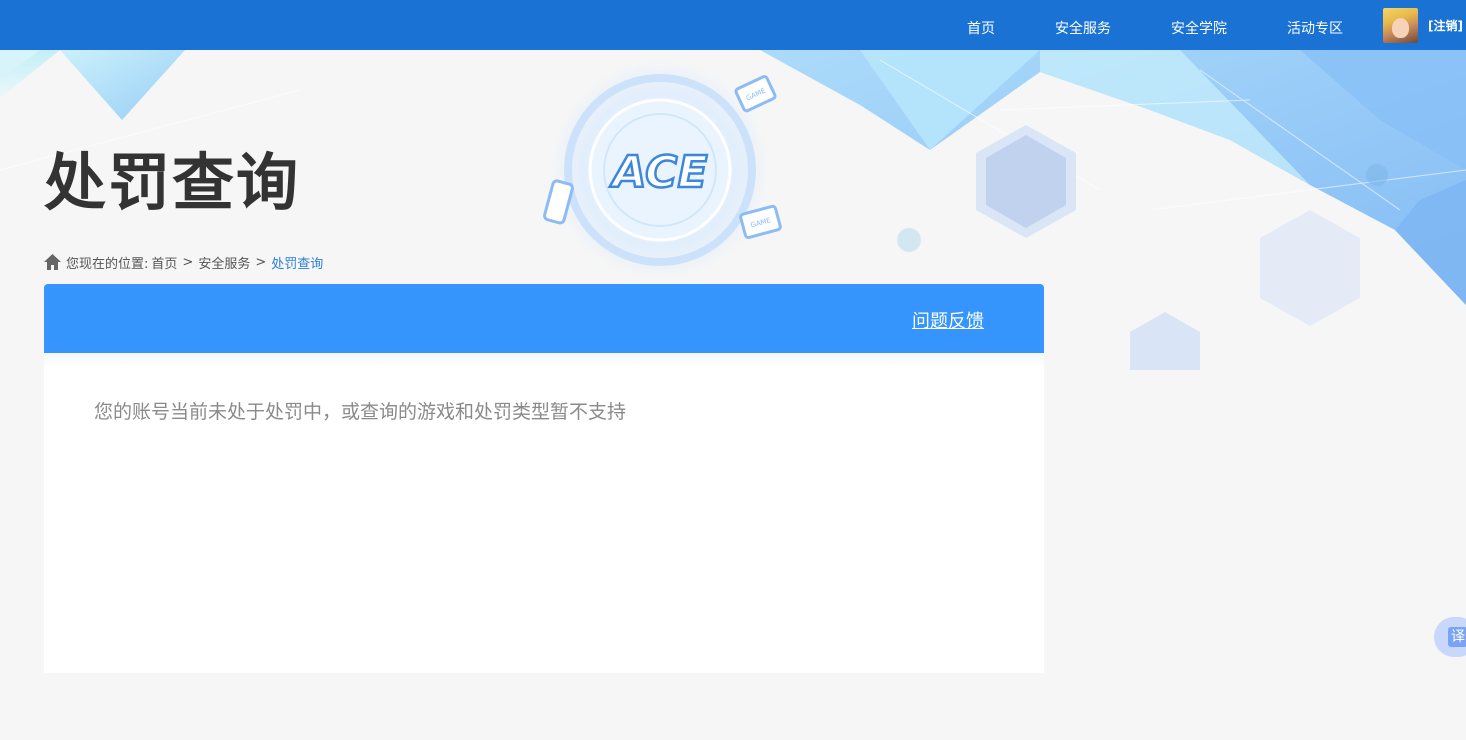  Describe the element at coordinates (1083, 28) in the screenshot. I see `nav-item-security-service: 安全服务` at that location.